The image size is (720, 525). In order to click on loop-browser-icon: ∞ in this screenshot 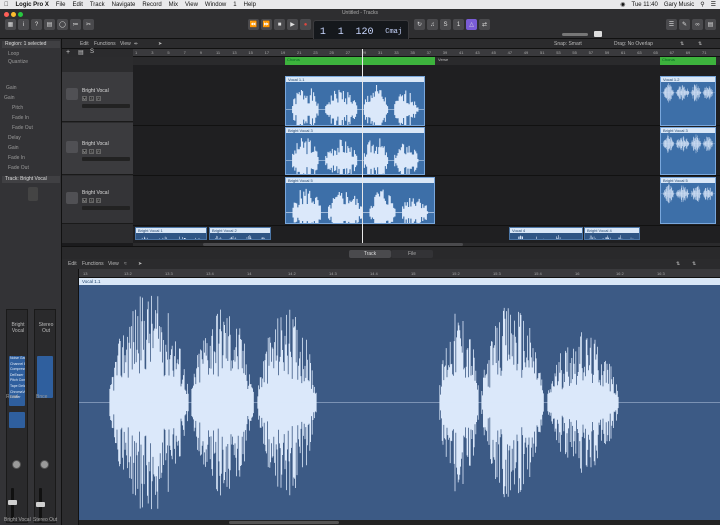, I will do `click(697, 24)`.